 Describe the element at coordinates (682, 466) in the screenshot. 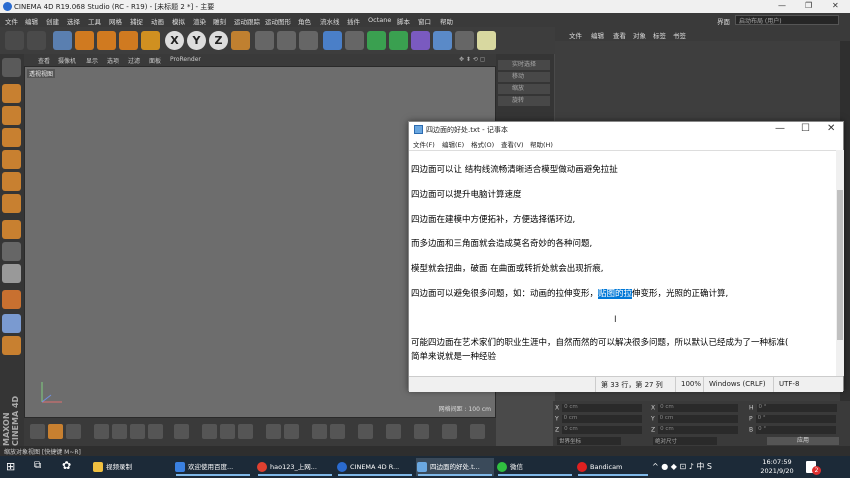

I see `system-tray: ^ ● ◆ ⊡ ♪ 中 S` at that location.